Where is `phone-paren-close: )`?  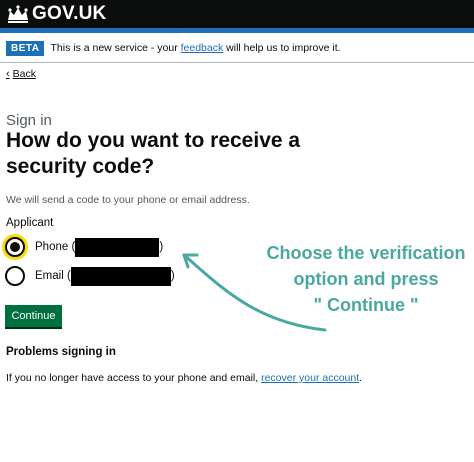 phone-paren-close: ) is located at coordinates (161, 247).